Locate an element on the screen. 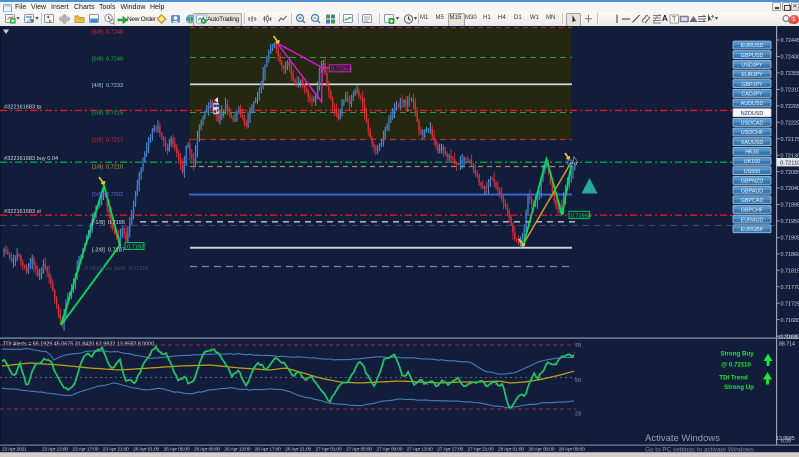  svg-text: [2/8] 0.7217 is located at coordinates (107, 141).